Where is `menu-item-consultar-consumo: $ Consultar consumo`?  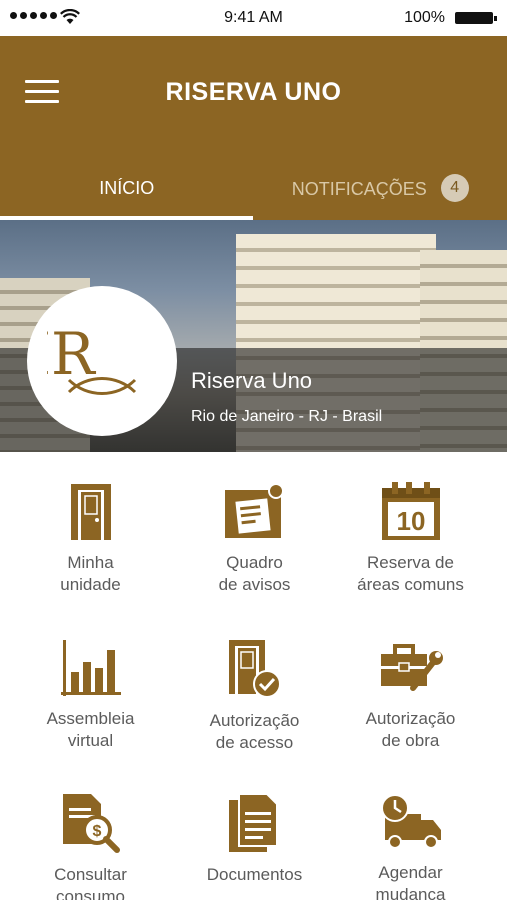
menu-item-consultar-consumo: $ Consultar consumo is located at coordinates (90, 846).